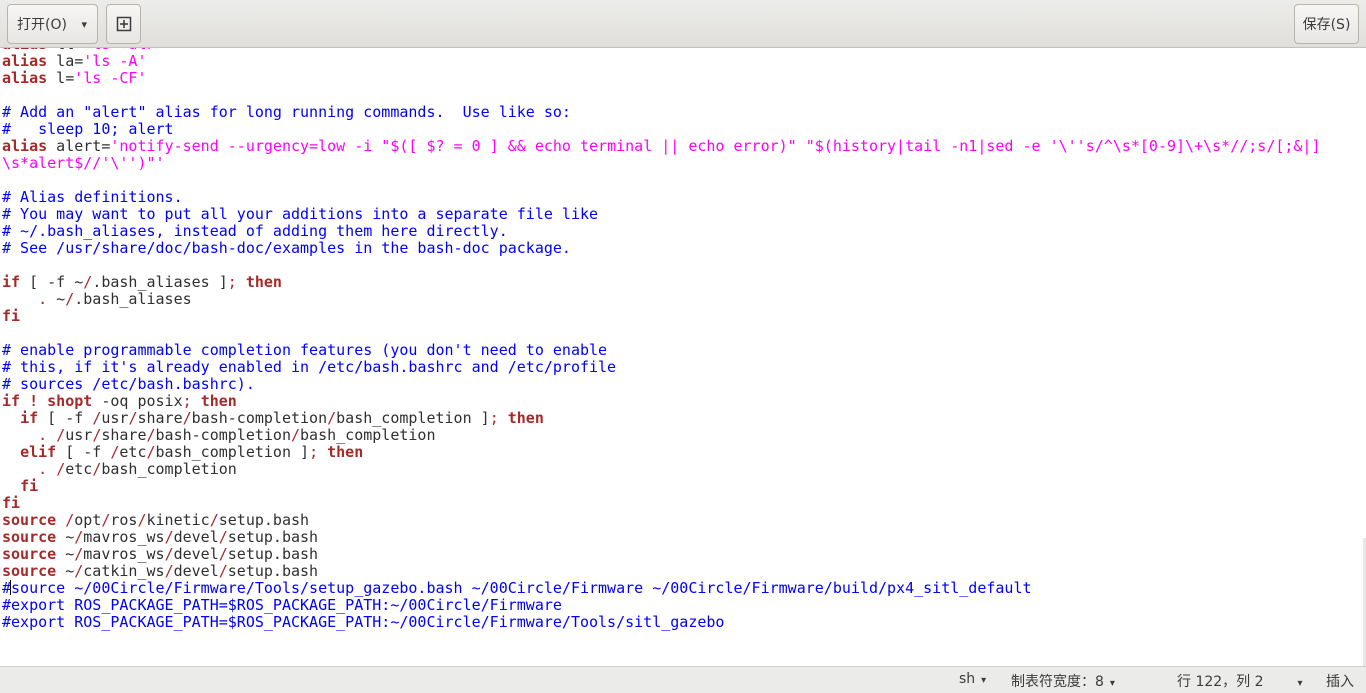  I want to click on code-line: \s*alert$//'\'')"', so click(661, 163).